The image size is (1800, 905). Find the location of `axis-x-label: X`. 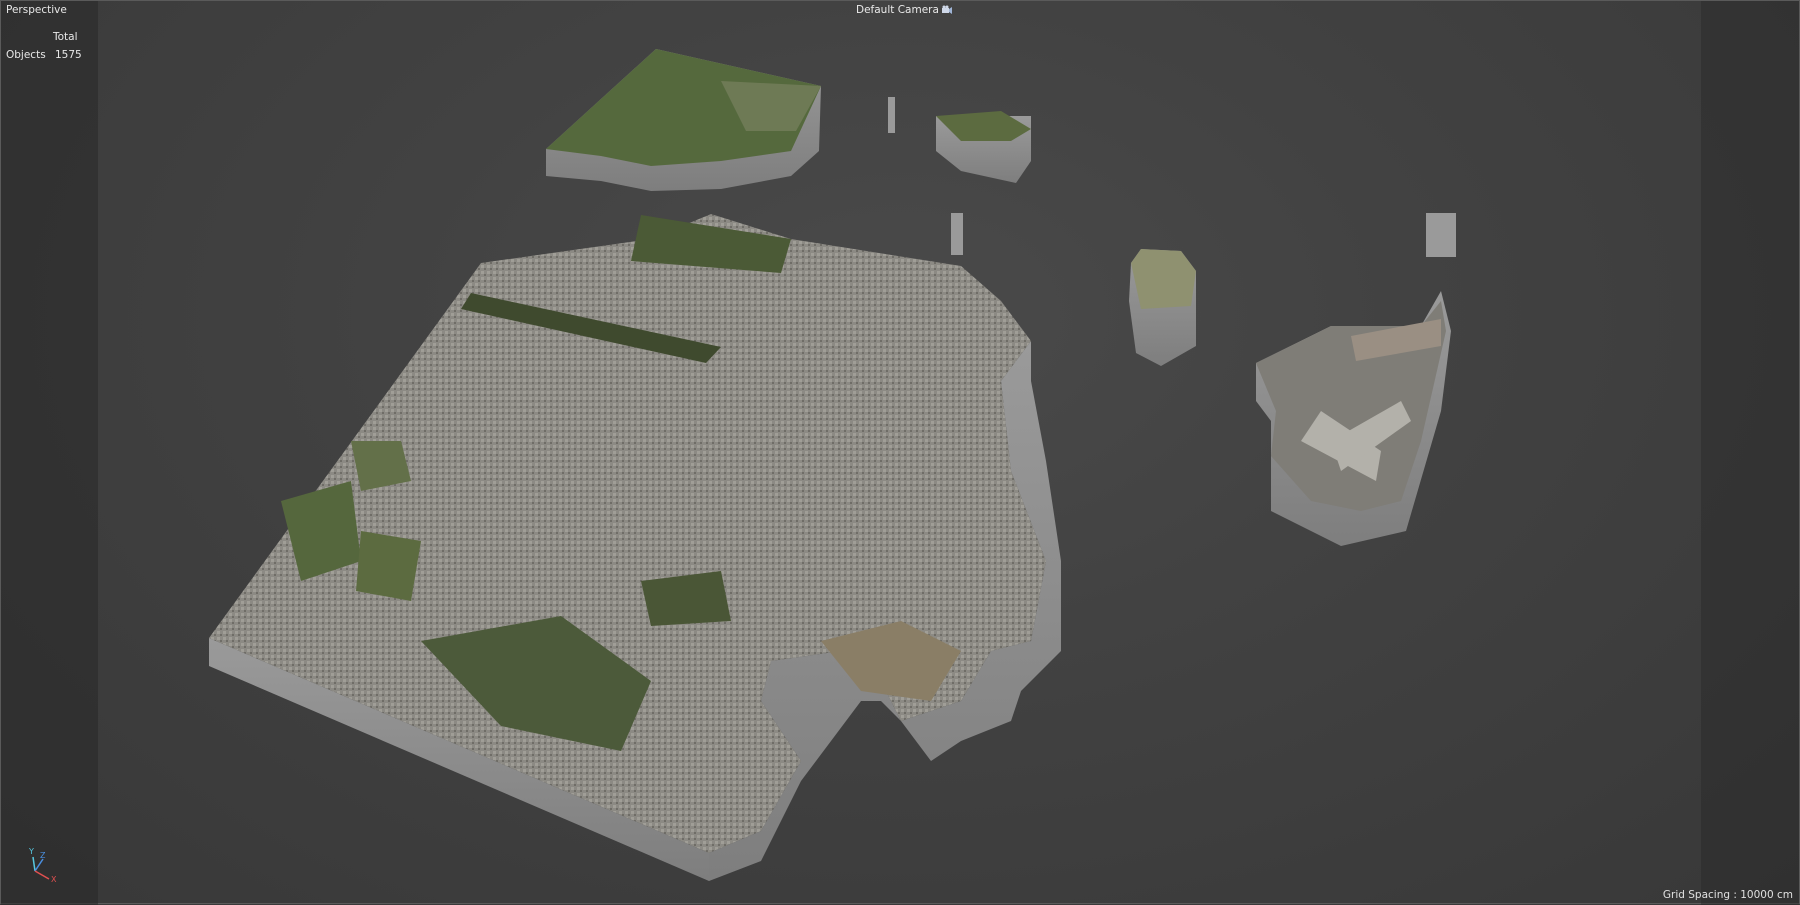

axis-x-label: X is located at coordinates (54, 879).